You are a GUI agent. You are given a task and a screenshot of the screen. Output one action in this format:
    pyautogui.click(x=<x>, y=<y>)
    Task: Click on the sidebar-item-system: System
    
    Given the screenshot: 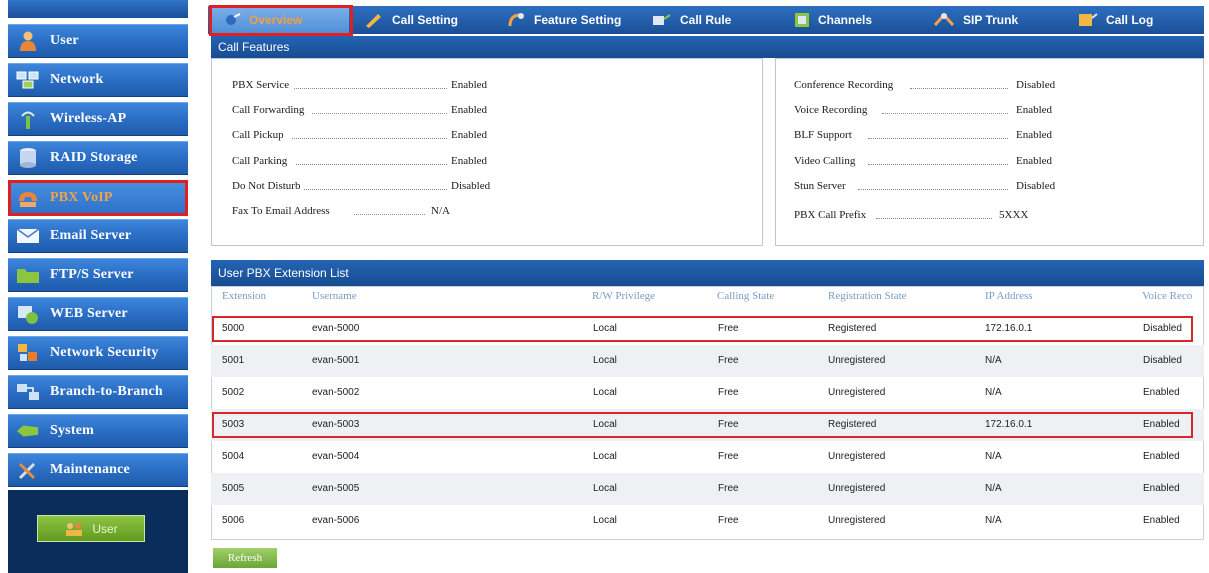 What is the action you would take?
    pyautogui.click(x=98, y=431)
    